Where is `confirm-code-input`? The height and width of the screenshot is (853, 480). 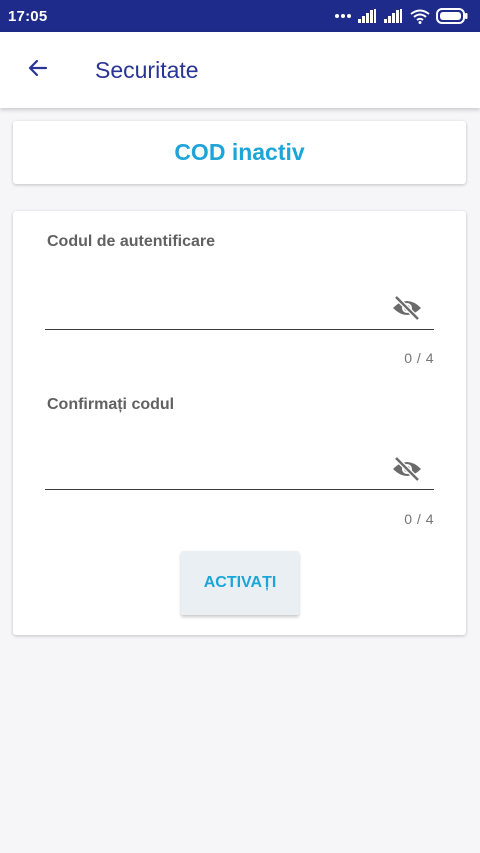
confirm-code-input is located at coordinates (239, 470).